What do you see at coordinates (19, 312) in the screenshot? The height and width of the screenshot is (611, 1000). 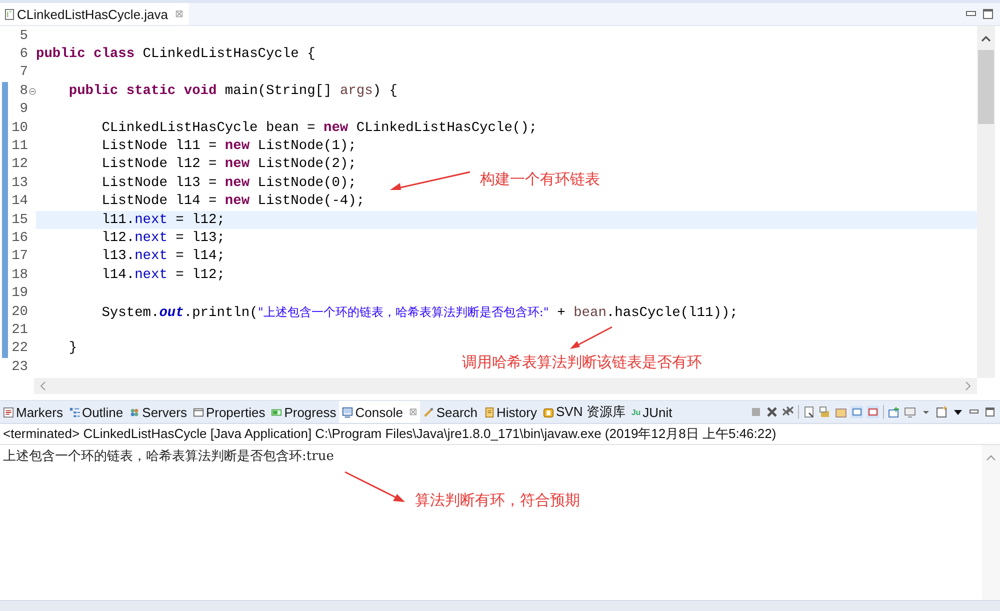 I see `line-number: 20` at bounding box center [19, 312].